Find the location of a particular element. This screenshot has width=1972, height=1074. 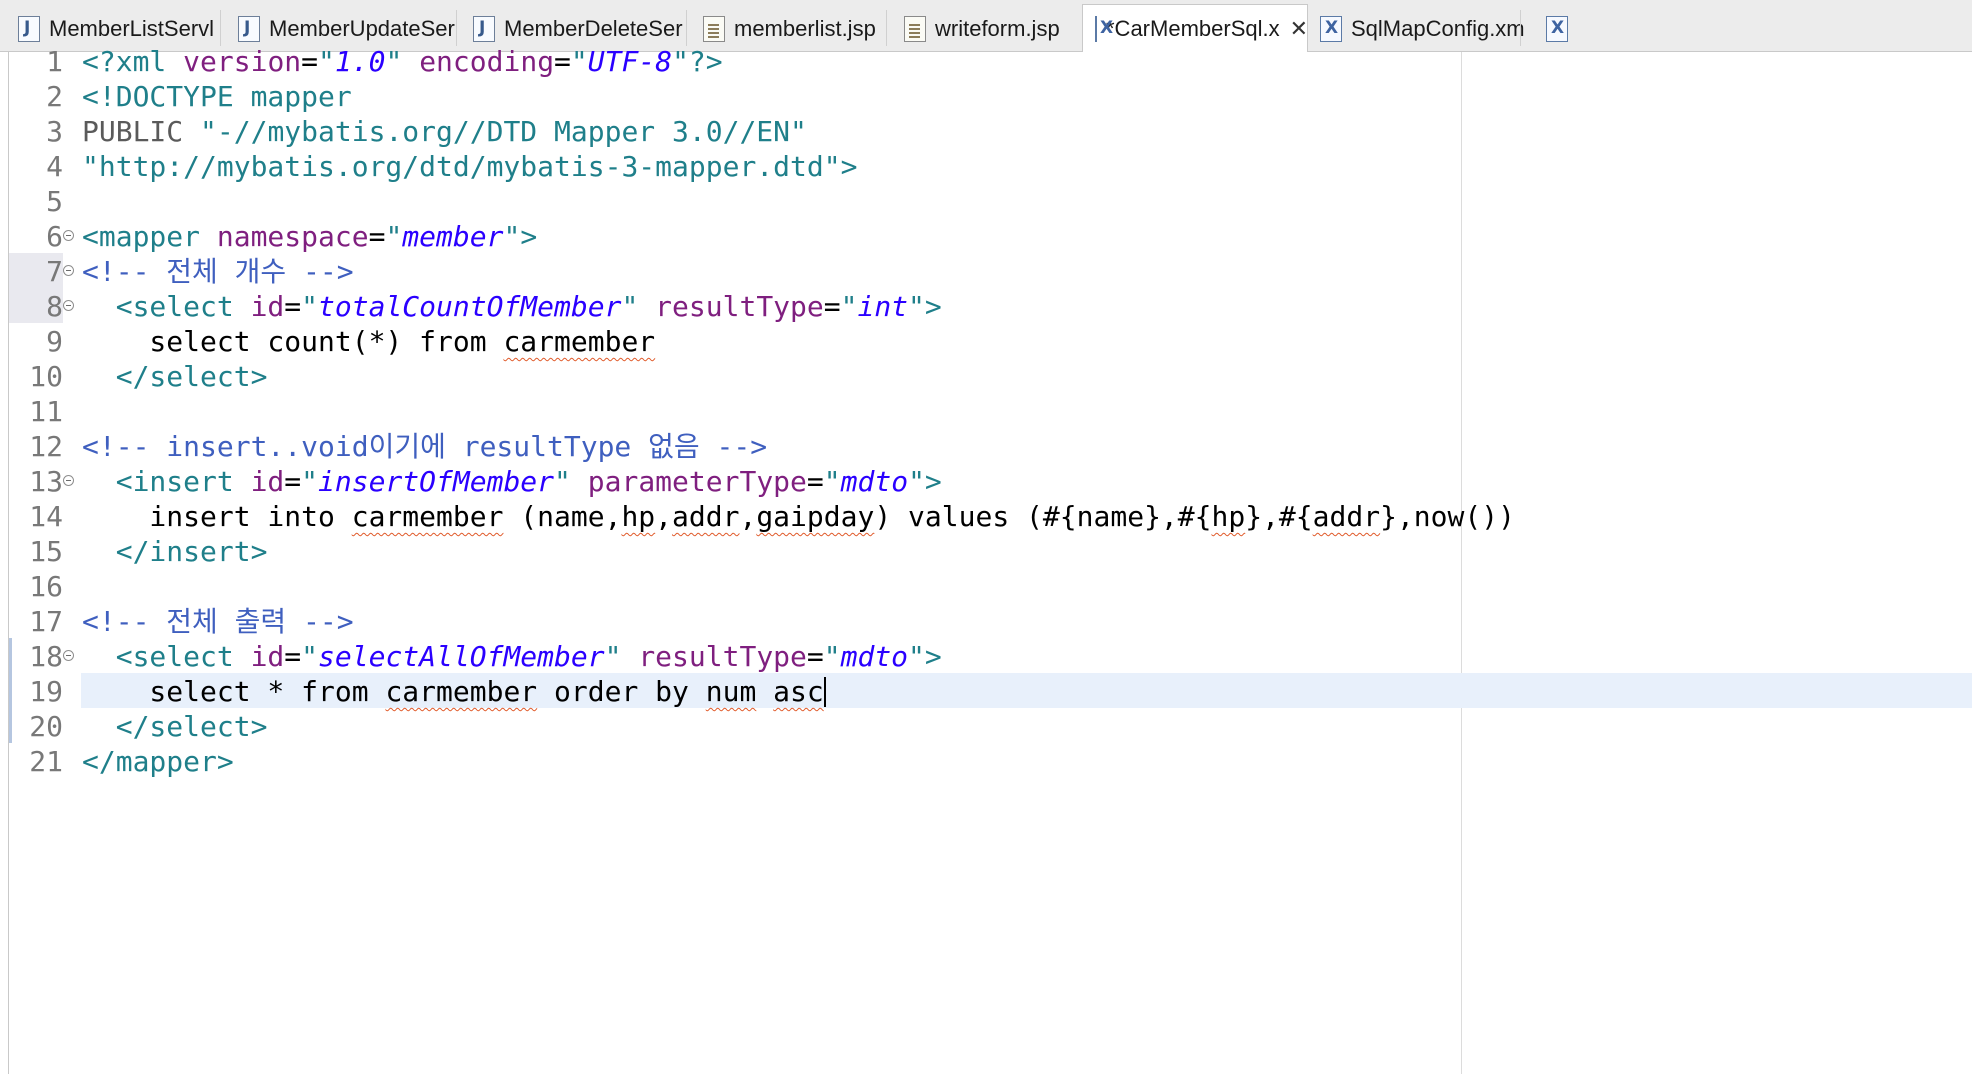

code-token: resultType is located at coordinates (739, 306).